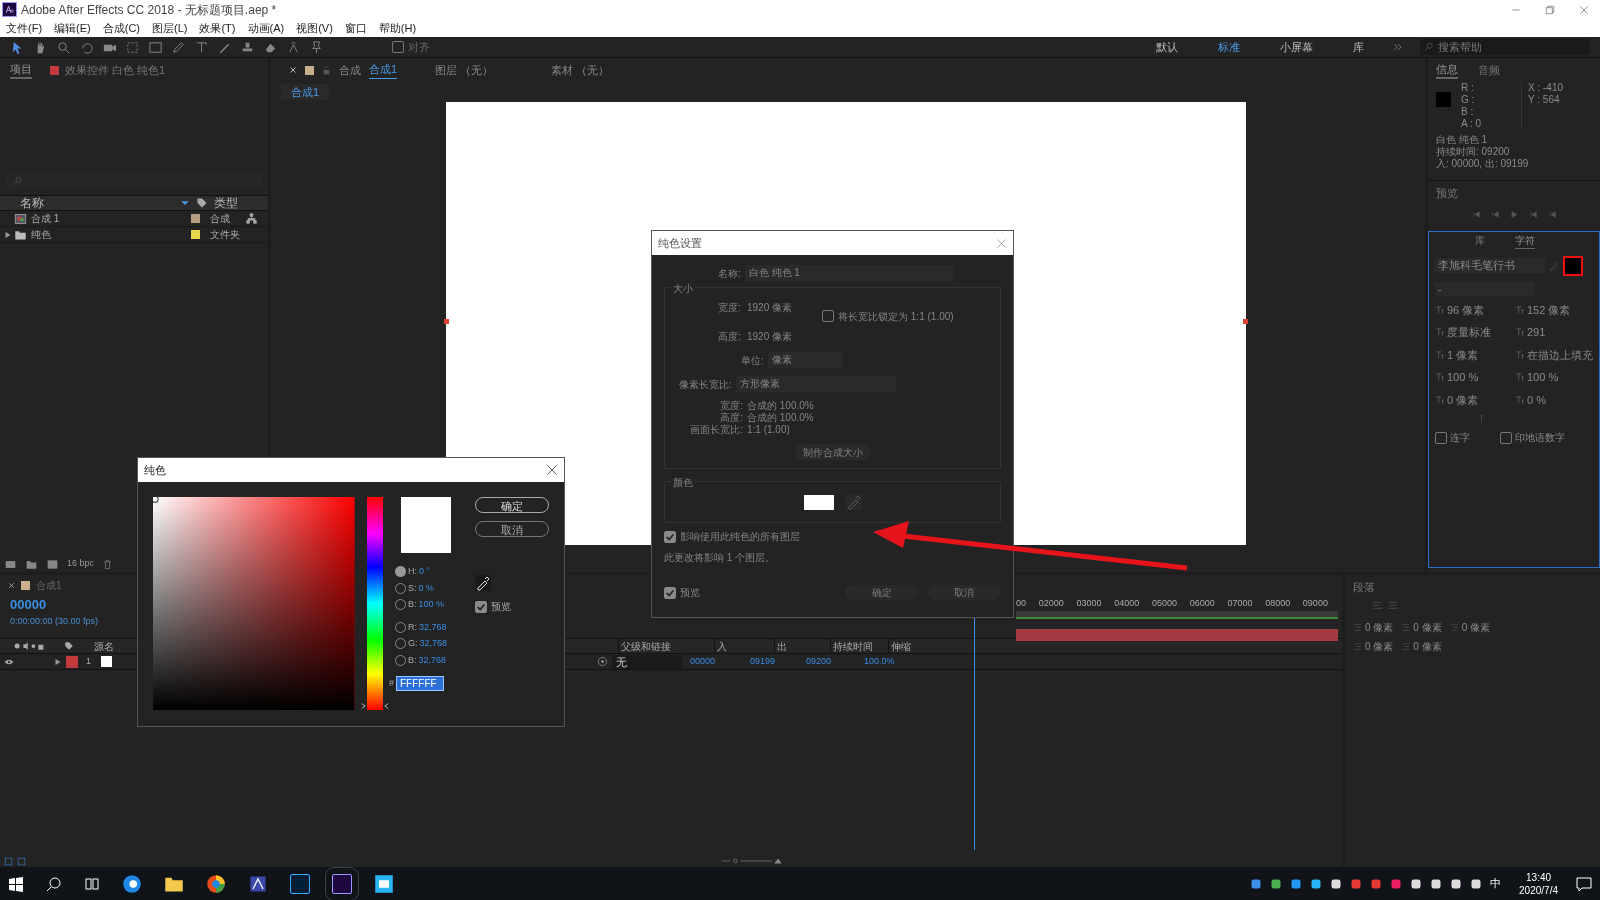 This screenshot has width=1600, height=900. Describe the element at coordinates (1536, 332) in the screenshot. I see `tracking-value: 291` at that location.